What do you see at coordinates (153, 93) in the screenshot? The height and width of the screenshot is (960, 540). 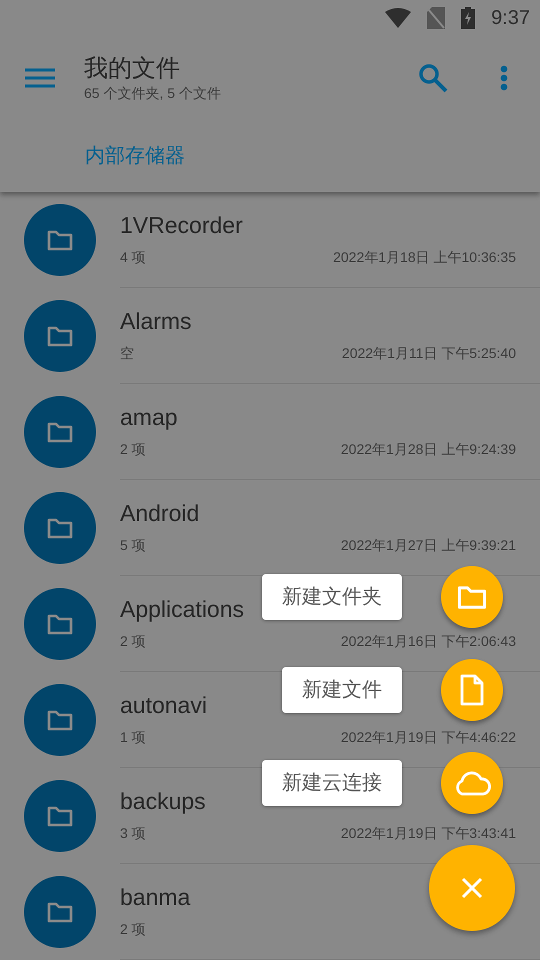 I see `folder-count: 65 个文件夹, 5 个文件` at bounding box center [153, 93].